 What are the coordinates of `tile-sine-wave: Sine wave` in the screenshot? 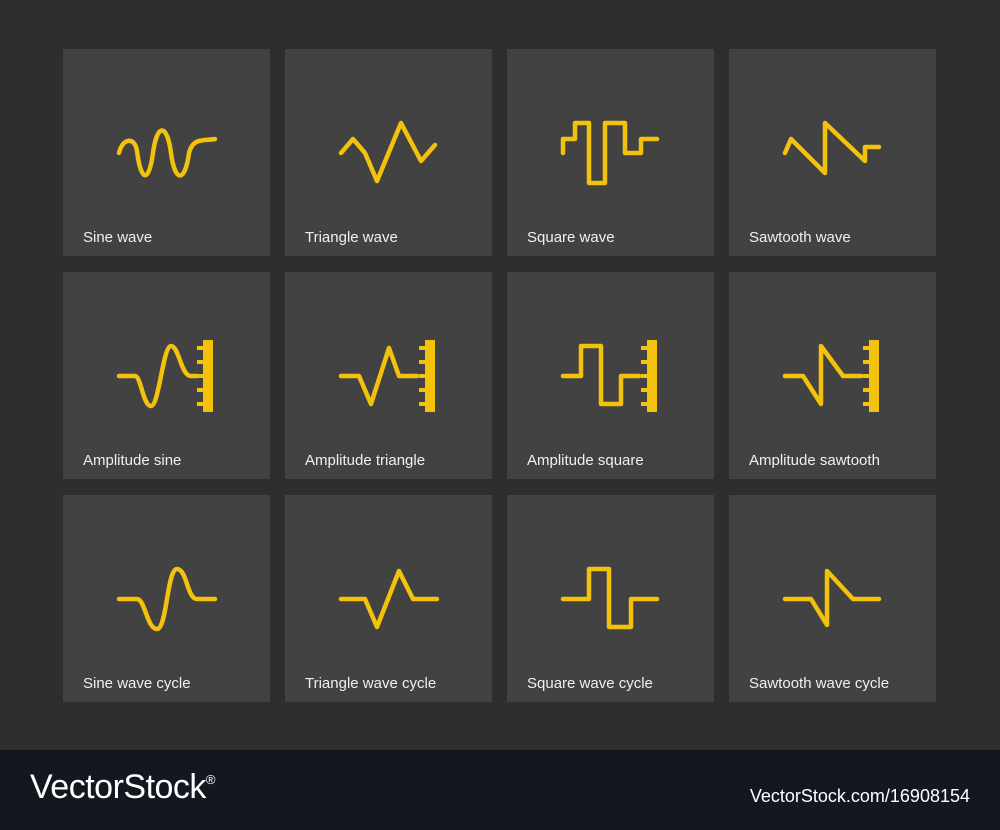 It's located at (166, 152).